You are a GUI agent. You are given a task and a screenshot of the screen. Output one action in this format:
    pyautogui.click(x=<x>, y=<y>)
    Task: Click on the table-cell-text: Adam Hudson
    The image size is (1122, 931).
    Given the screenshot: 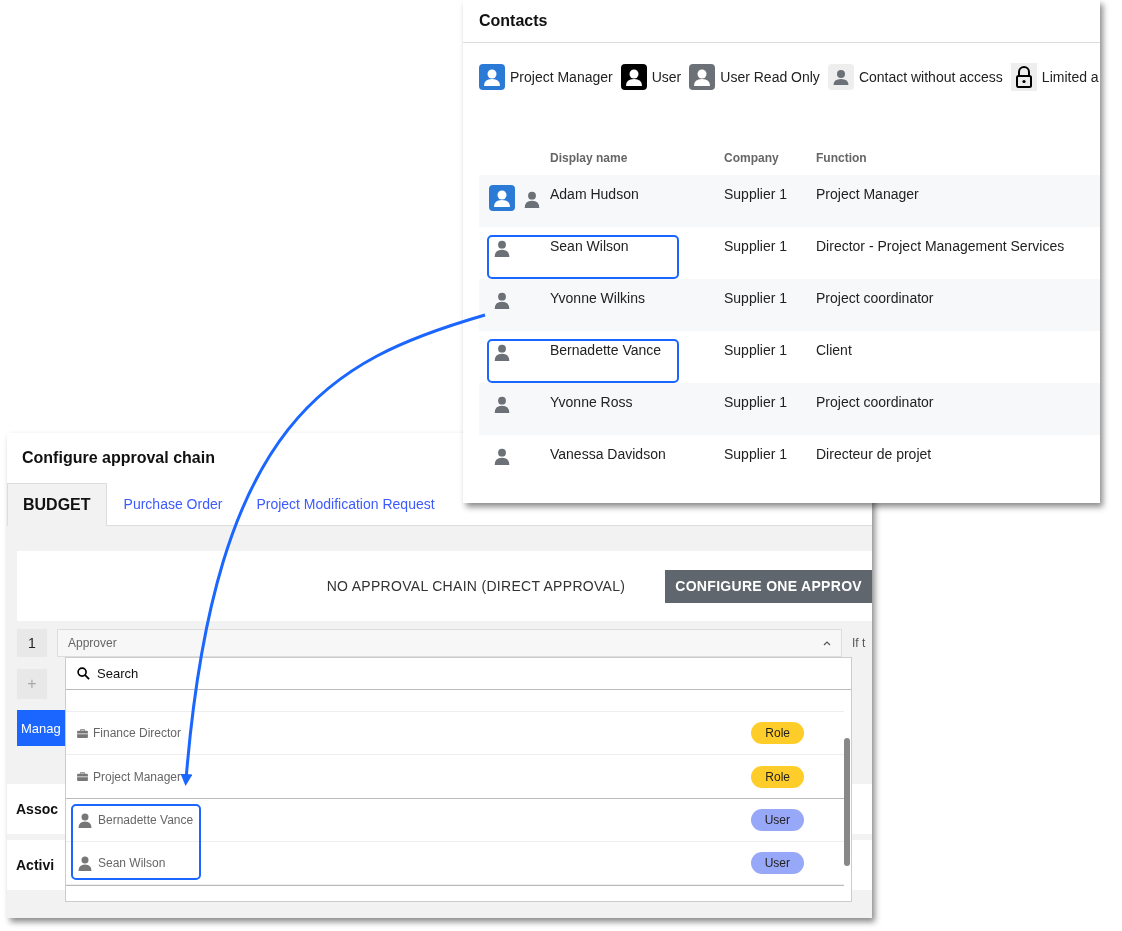 What is the action you would take?
    pyautogui.click(x=595, y=194)
    